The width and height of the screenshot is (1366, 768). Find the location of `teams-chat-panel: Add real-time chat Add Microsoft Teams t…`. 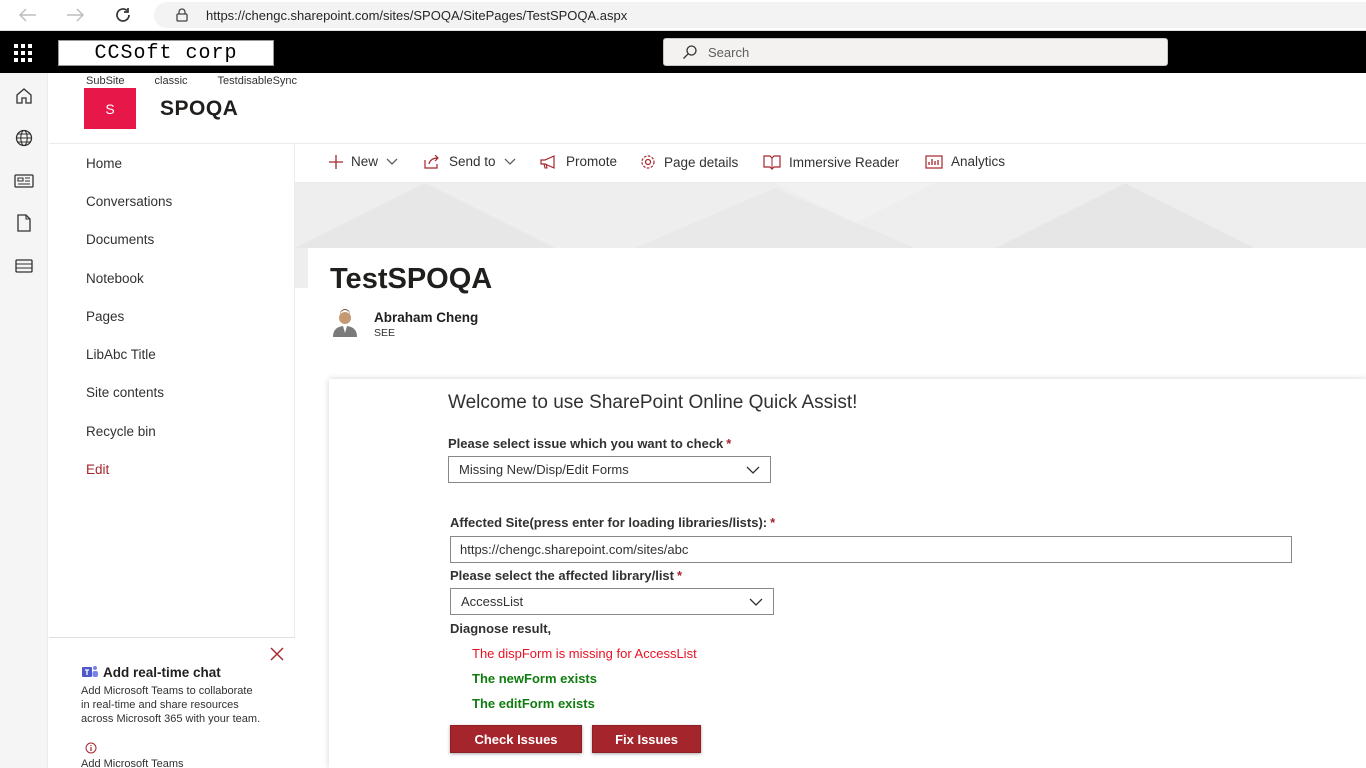

teams-chat-panel: Add real-time chat Add Microsoft Teams t… is located at coordinates (172, 702).